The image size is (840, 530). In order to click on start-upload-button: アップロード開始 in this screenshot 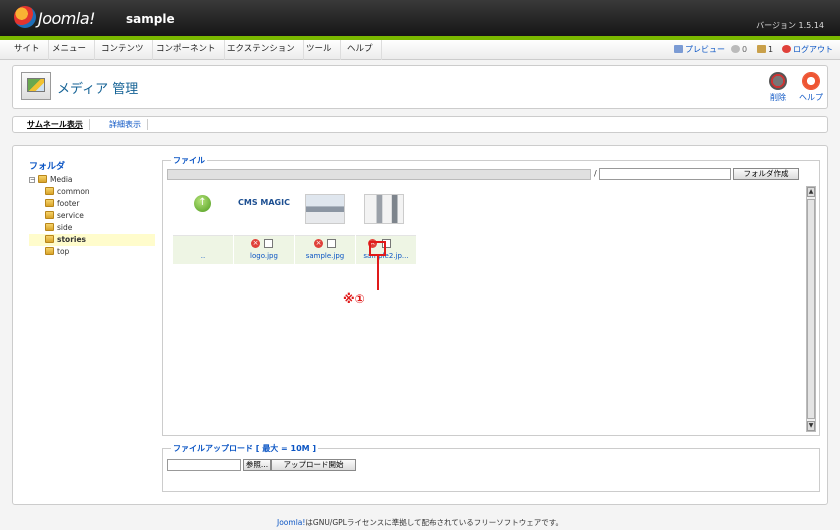, I will do `click(313, 465)`.